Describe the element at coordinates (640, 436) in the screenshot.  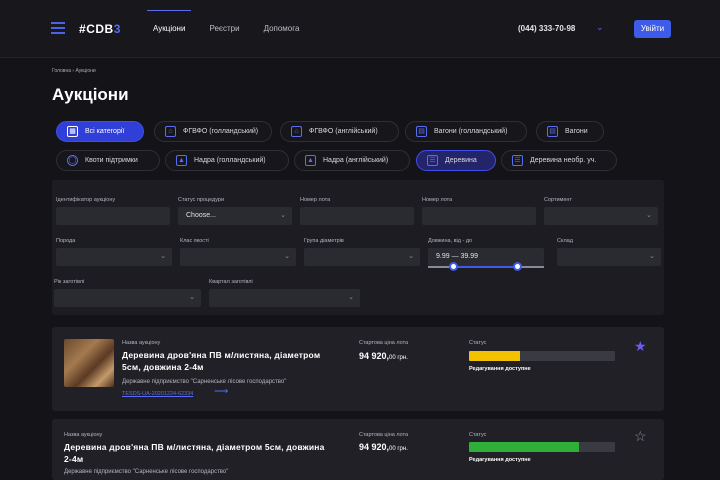
I see `favorite-star-icon: ☆` at that location.